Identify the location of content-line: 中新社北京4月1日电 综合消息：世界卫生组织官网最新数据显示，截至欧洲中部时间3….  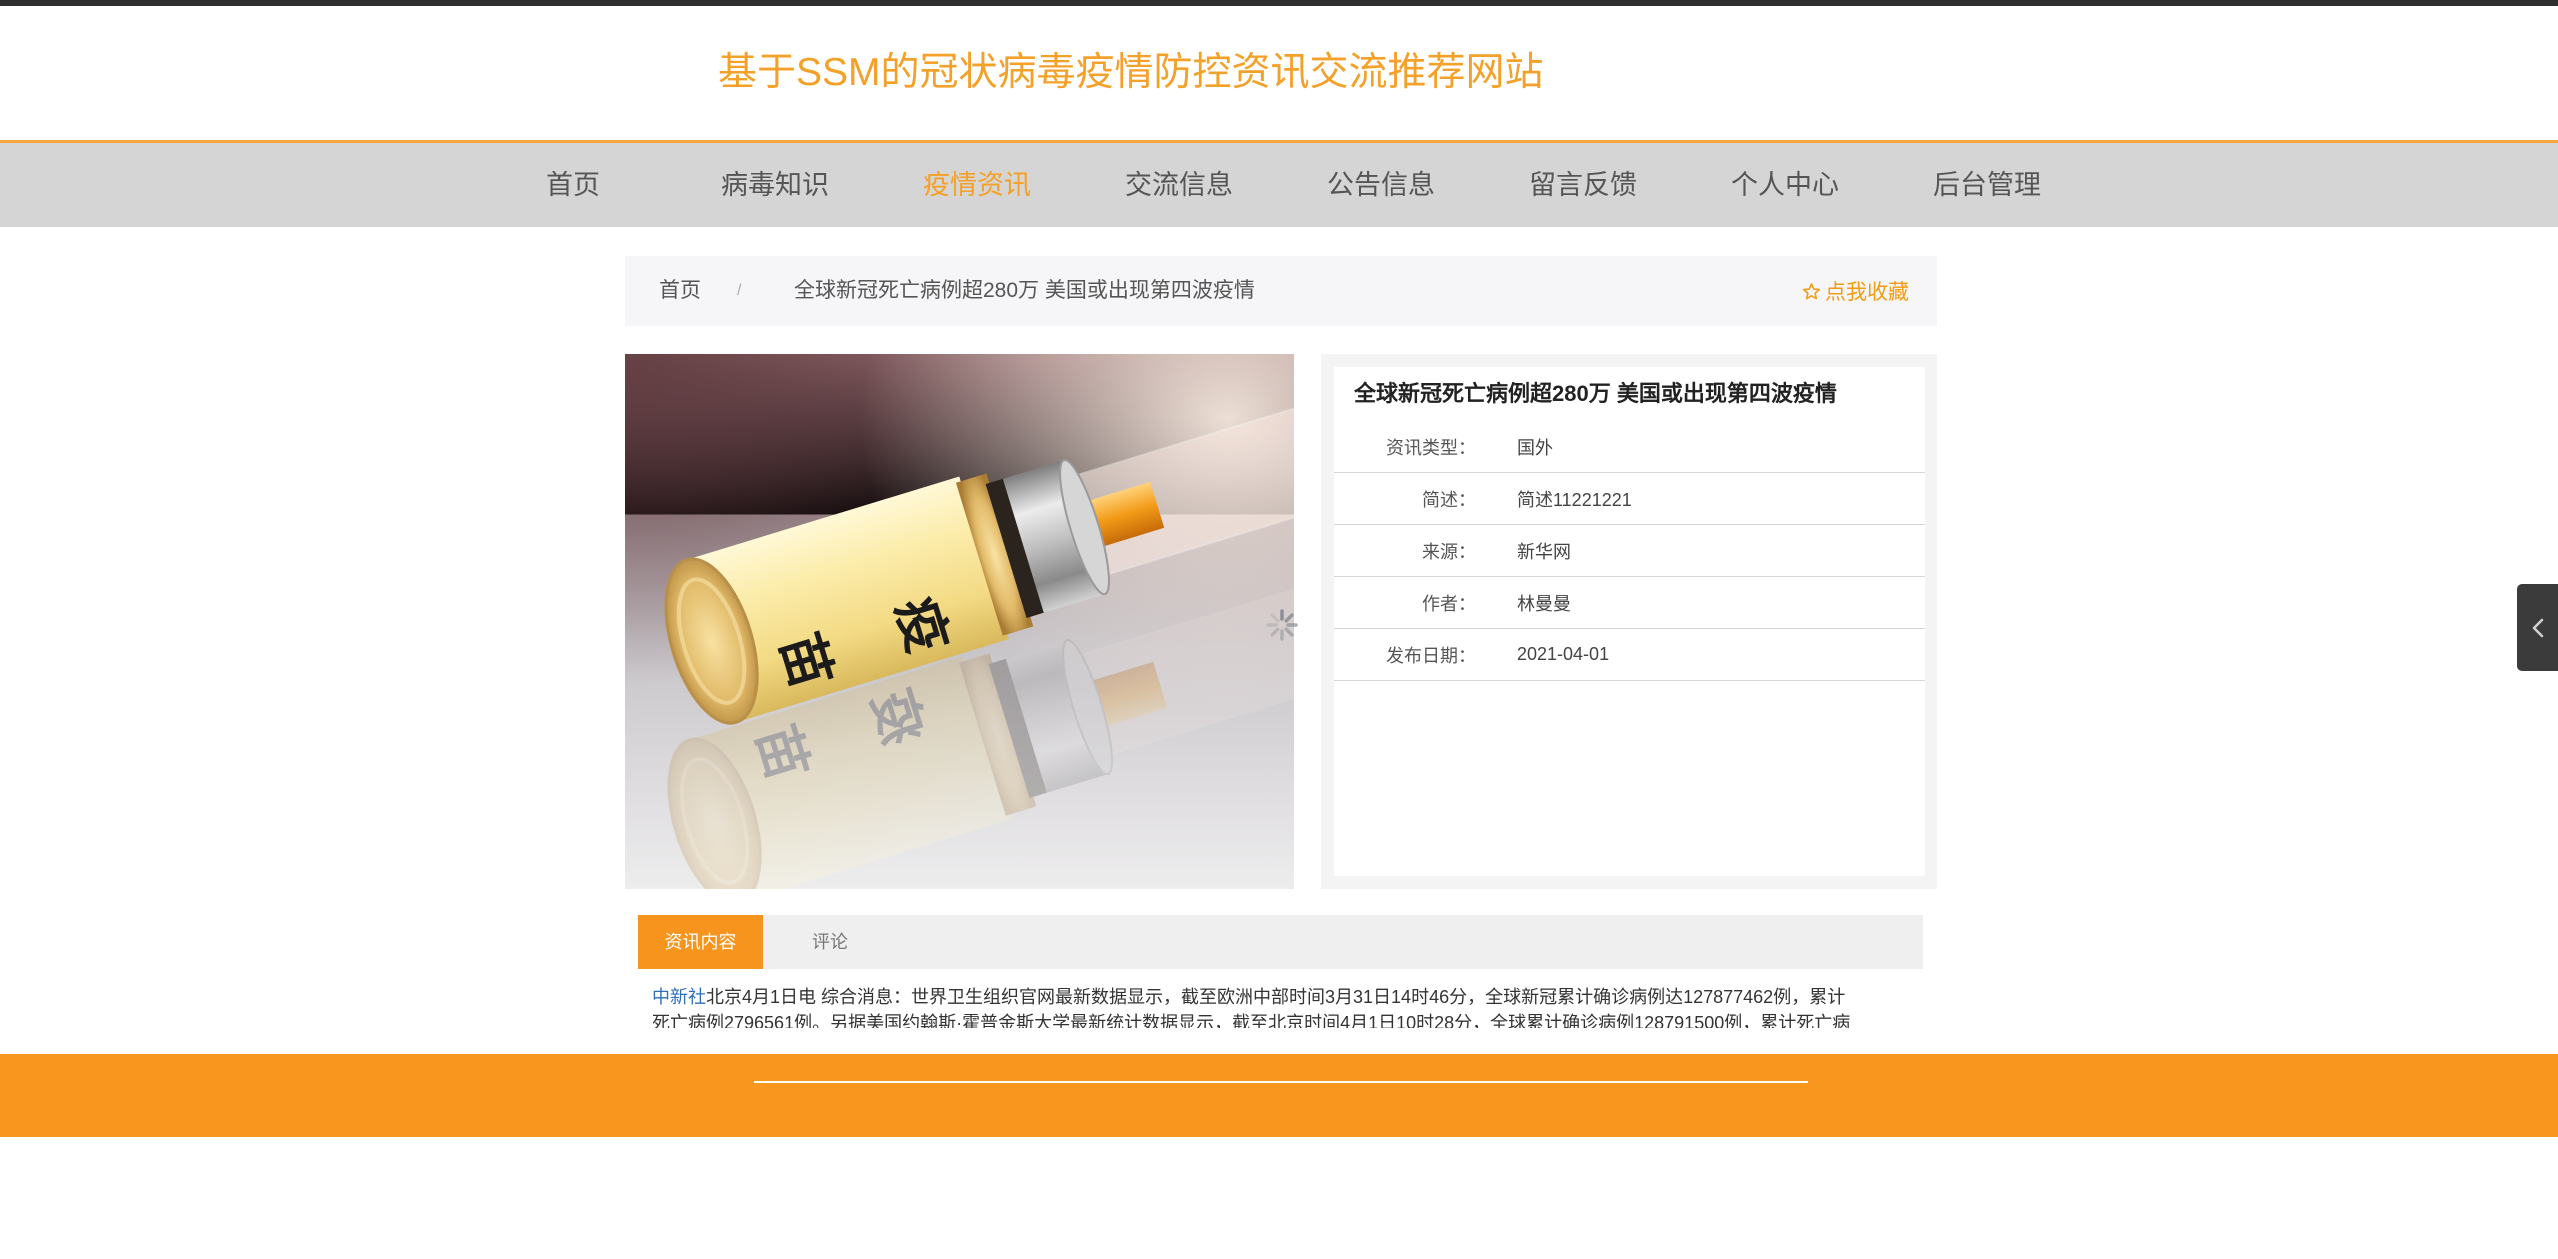
(1280, 997).